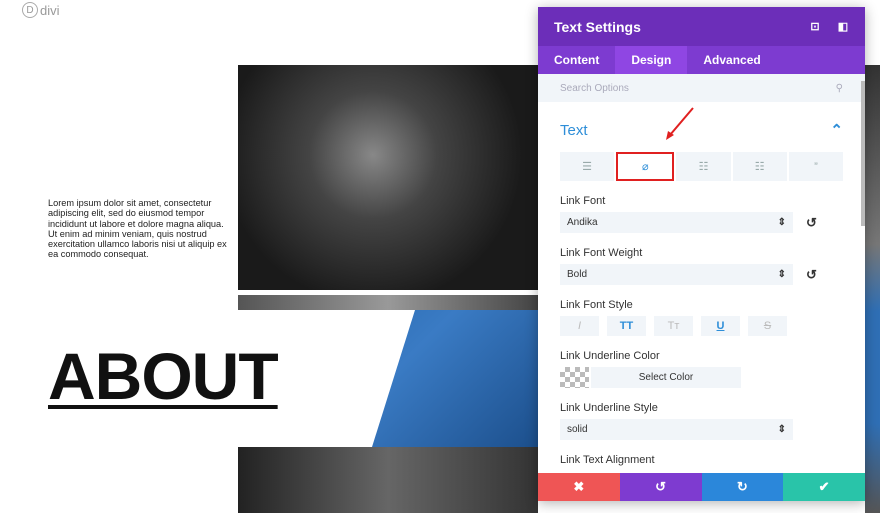 This screenshot has height=513, width=880. What do you see at coordinates (576, 60) in the screenshot?
I see `tab-content: Content` at bounding box center [576, 60].